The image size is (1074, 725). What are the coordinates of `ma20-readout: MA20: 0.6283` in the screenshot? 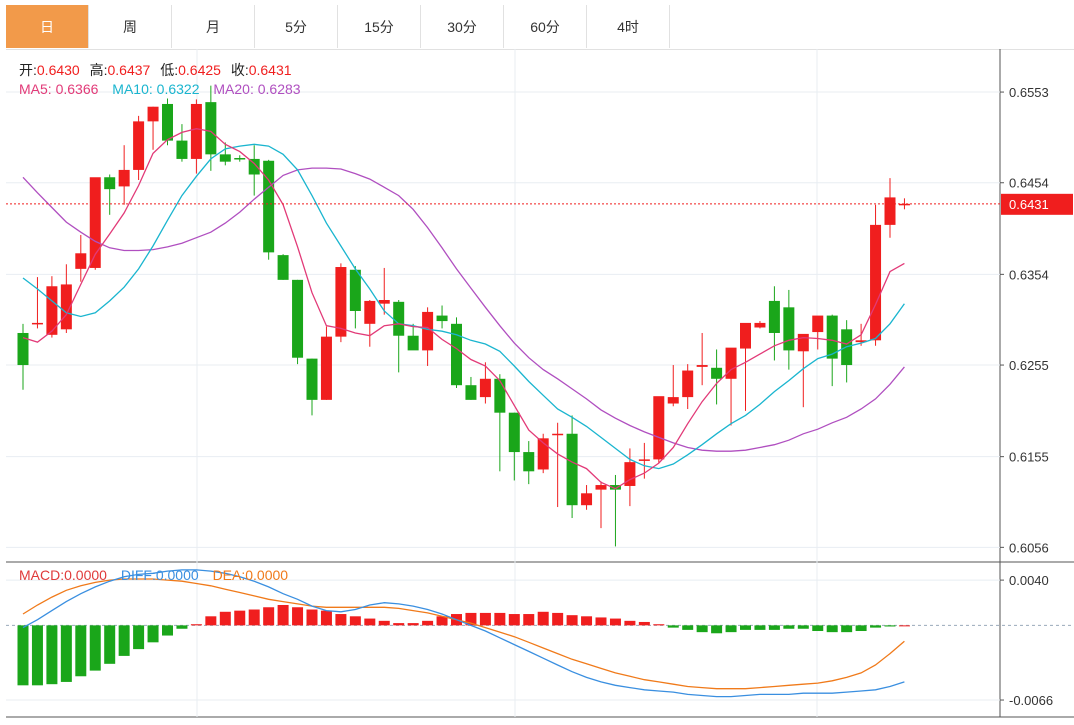 It's located at (257, 89).